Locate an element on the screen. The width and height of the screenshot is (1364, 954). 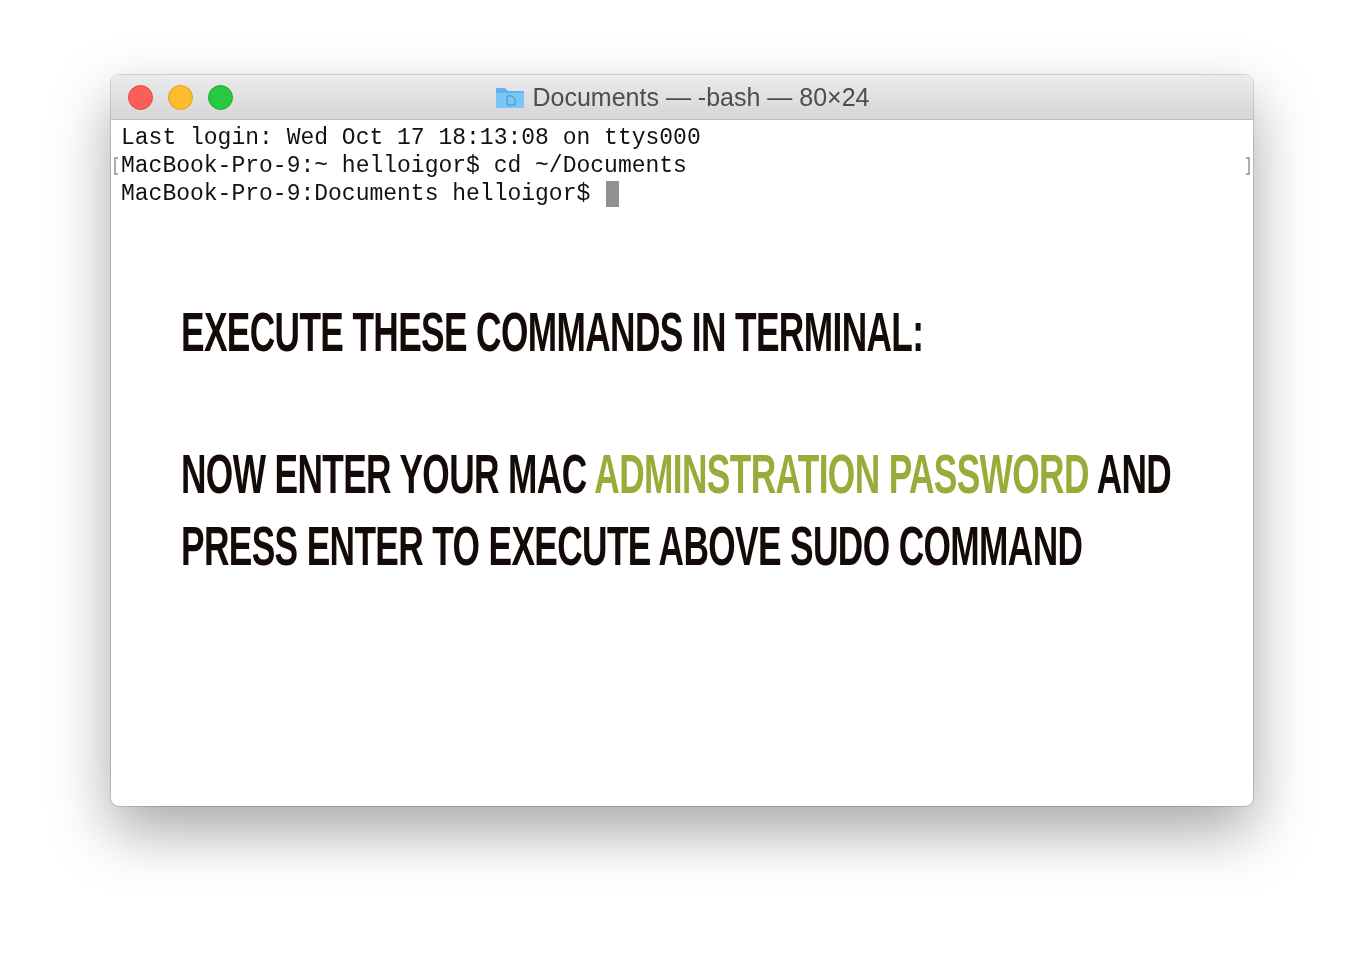
folder-icon is located at coordinates (509, 97).